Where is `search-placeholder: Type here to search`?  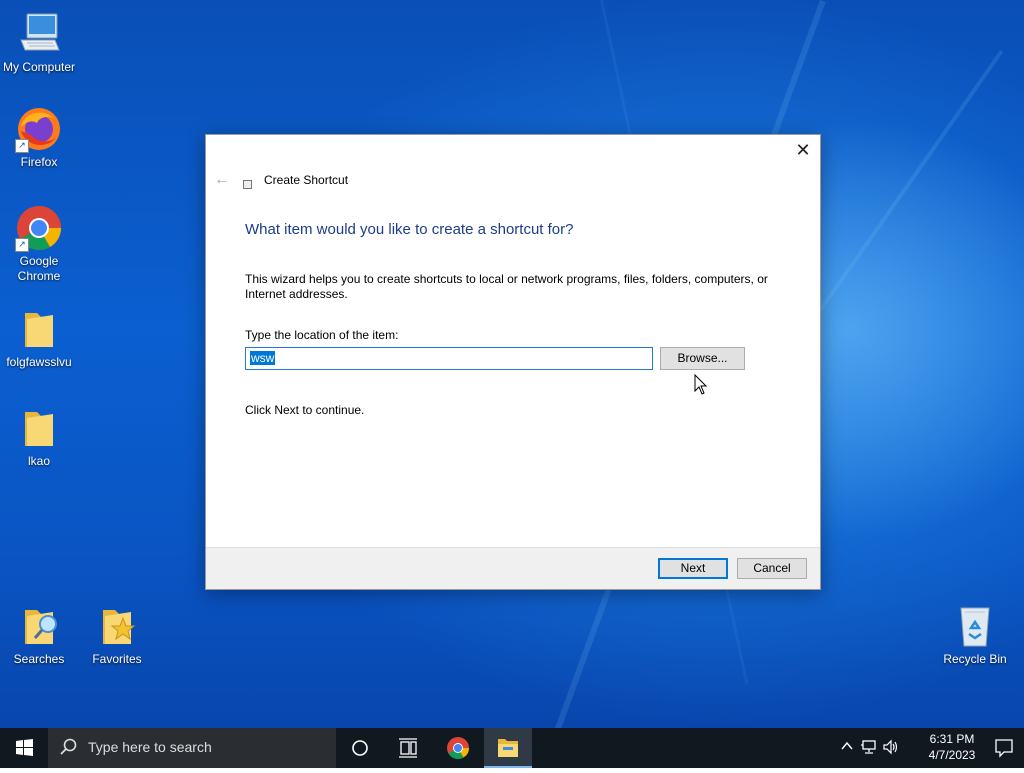
search-placeholder: Type here to search is located at coordinates (150, 747).